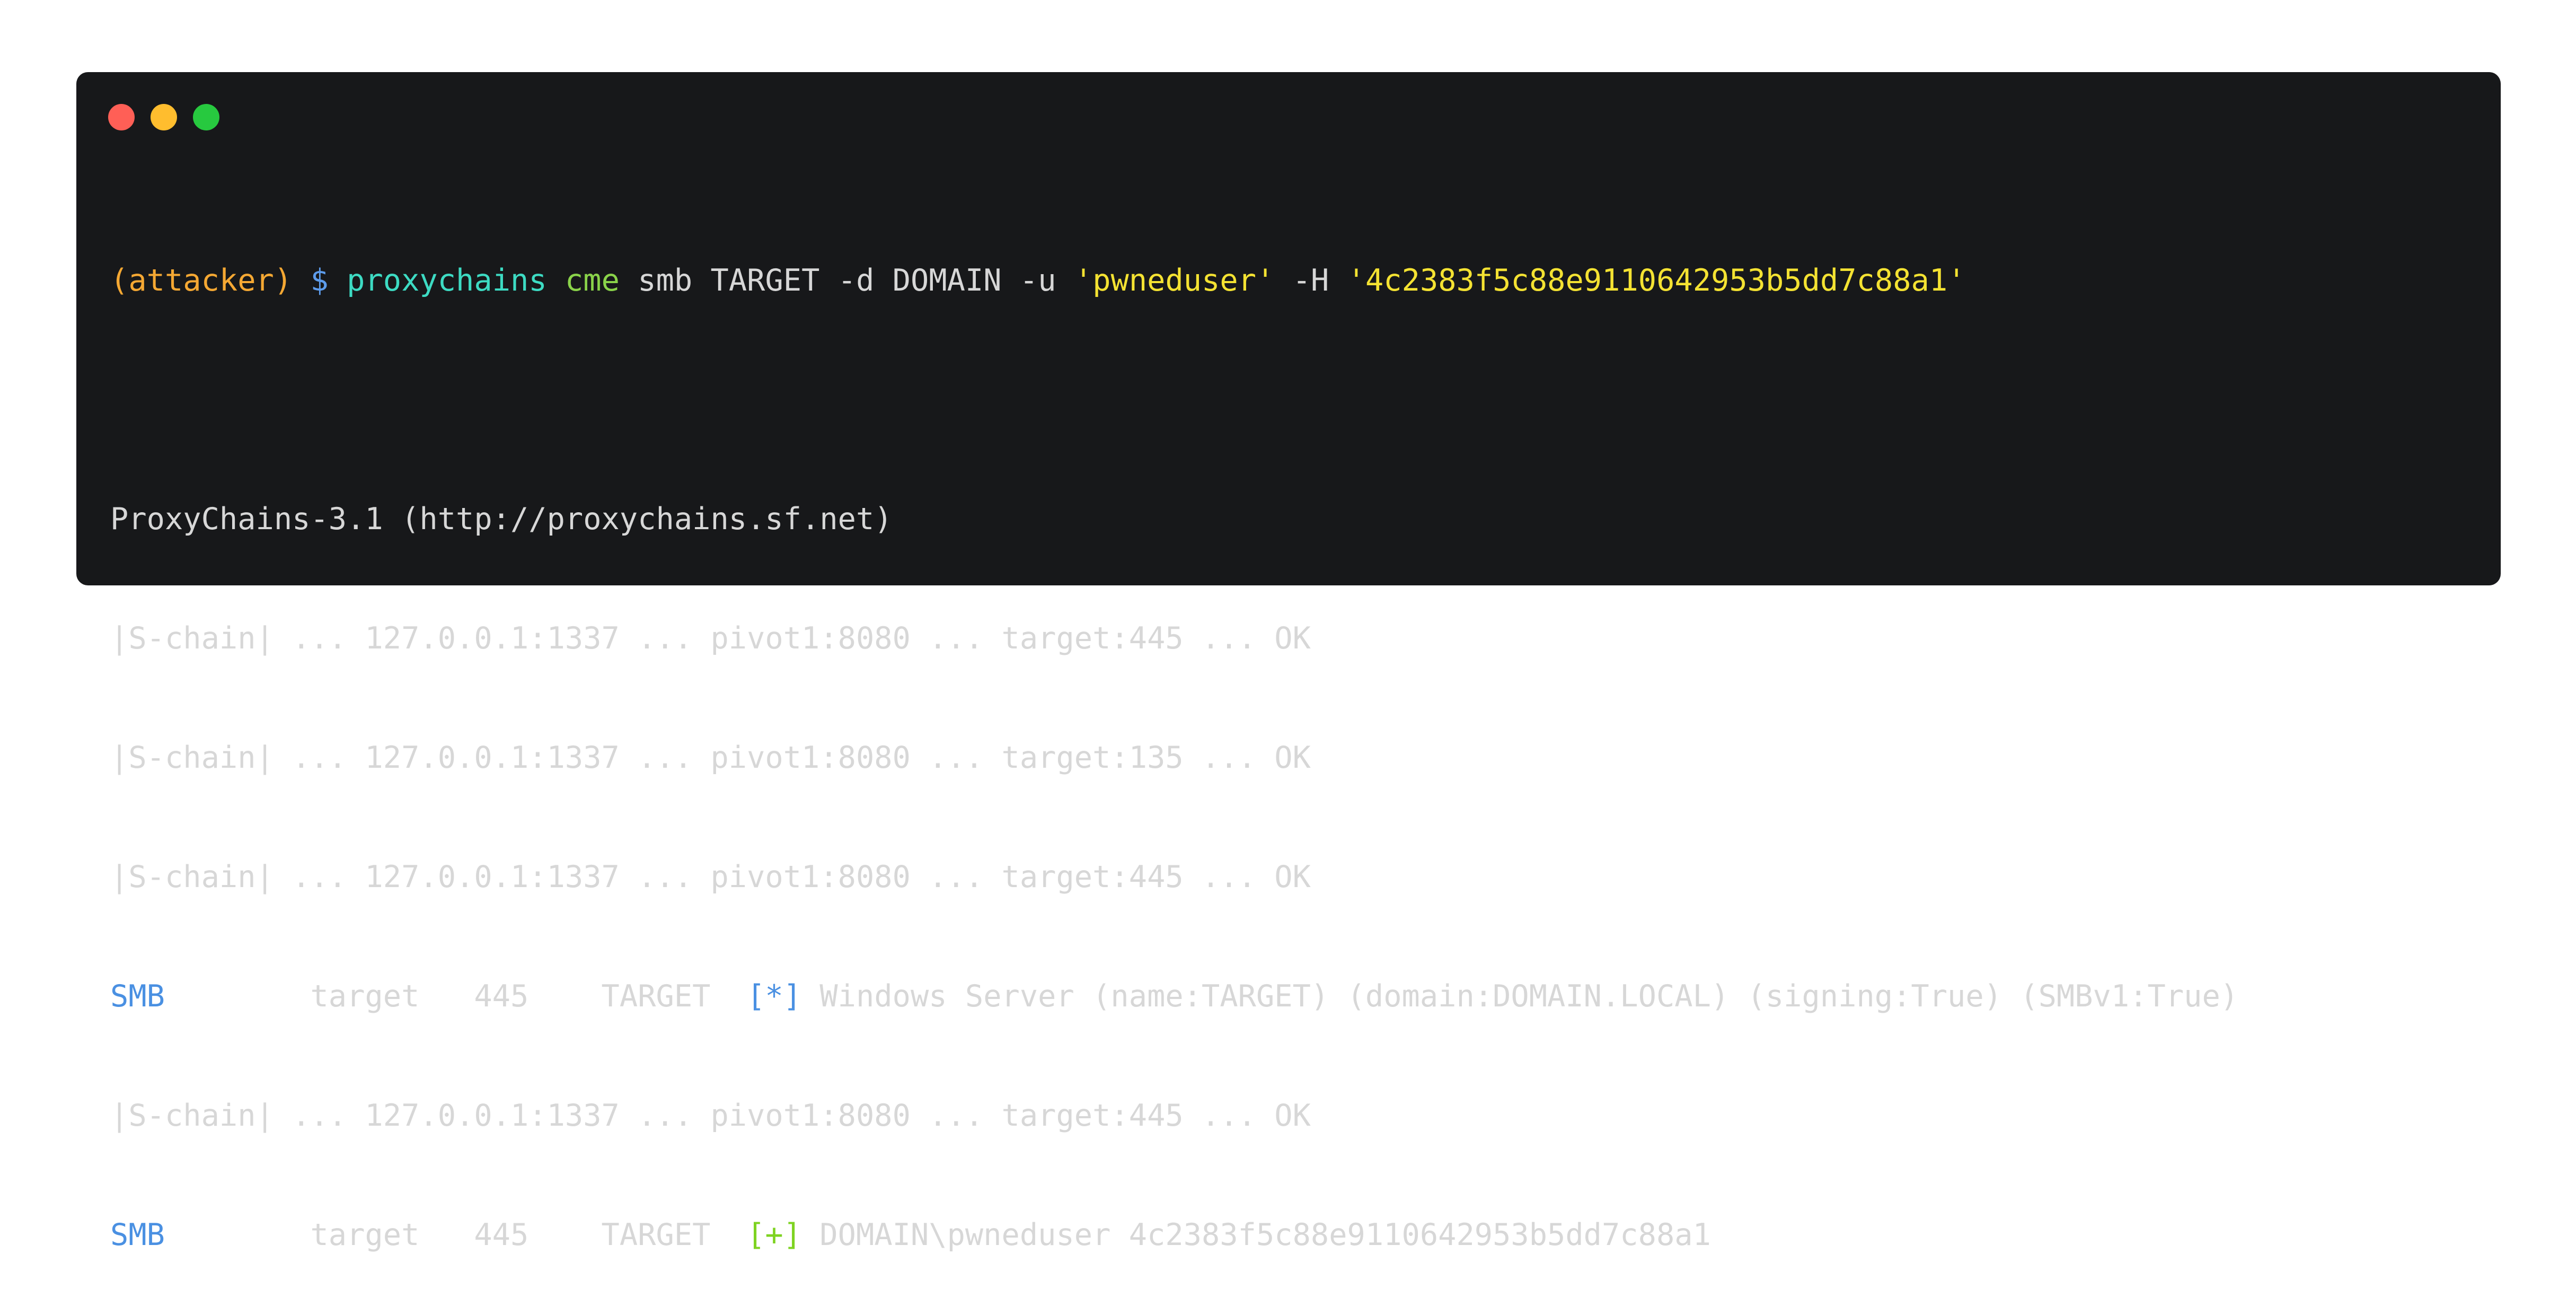  What do you see at coordinates (447, 281) in the screenshot?
I see `proxychains-command: proxychains` at bounding box center [447, 281].